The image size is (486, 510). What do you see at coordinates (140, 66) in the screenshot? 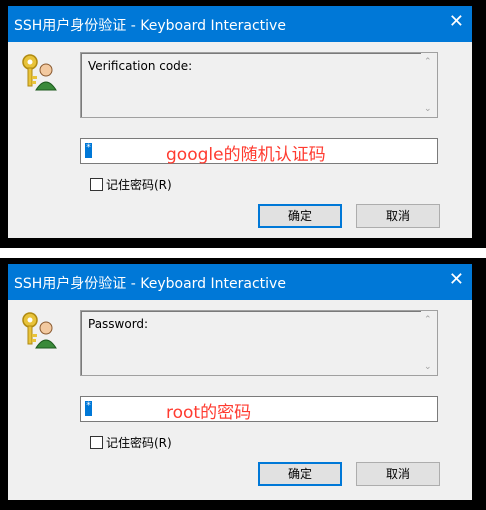
I see `prompt-text: Verification code:` at bounding box center [140, 66].